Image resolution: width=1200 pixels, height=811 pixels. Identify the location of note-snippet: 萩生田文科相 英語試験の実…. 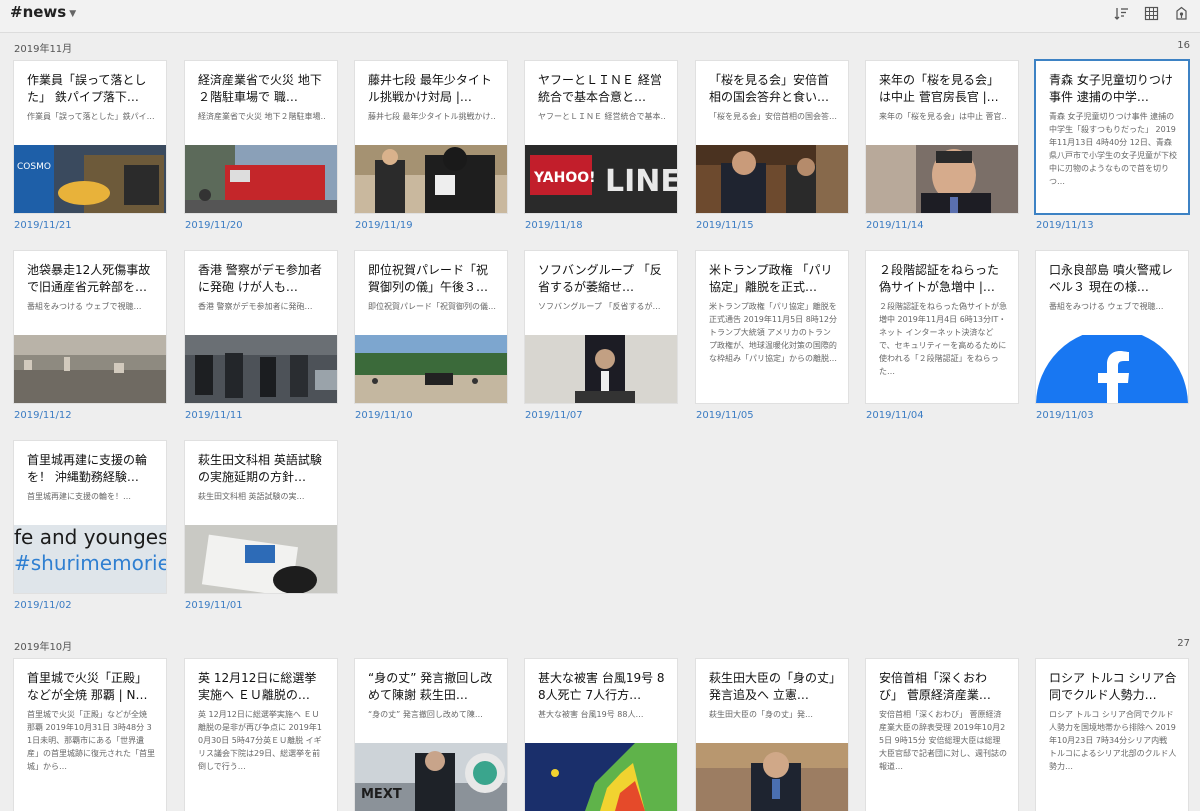
(251, 496).